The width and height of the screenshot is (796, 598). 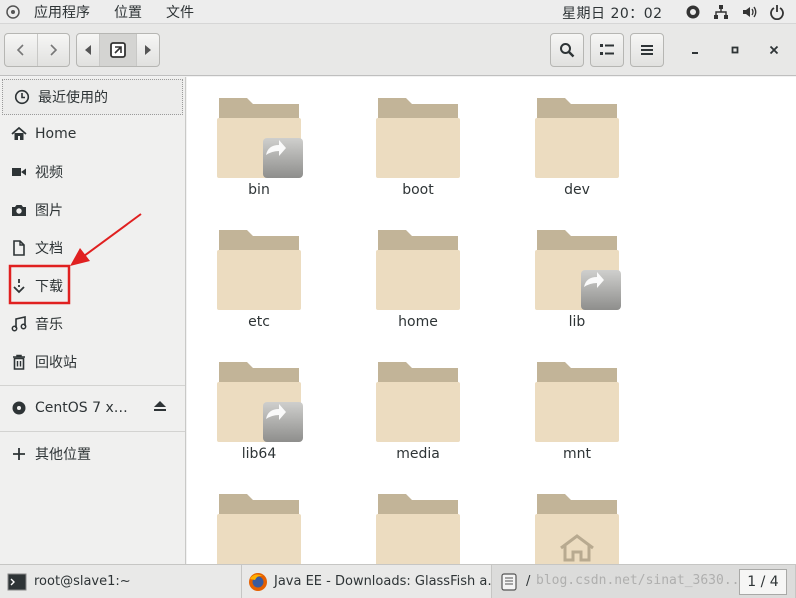 I want to click on sidebar-item-label: 回收站, so click(x=56, y=363).